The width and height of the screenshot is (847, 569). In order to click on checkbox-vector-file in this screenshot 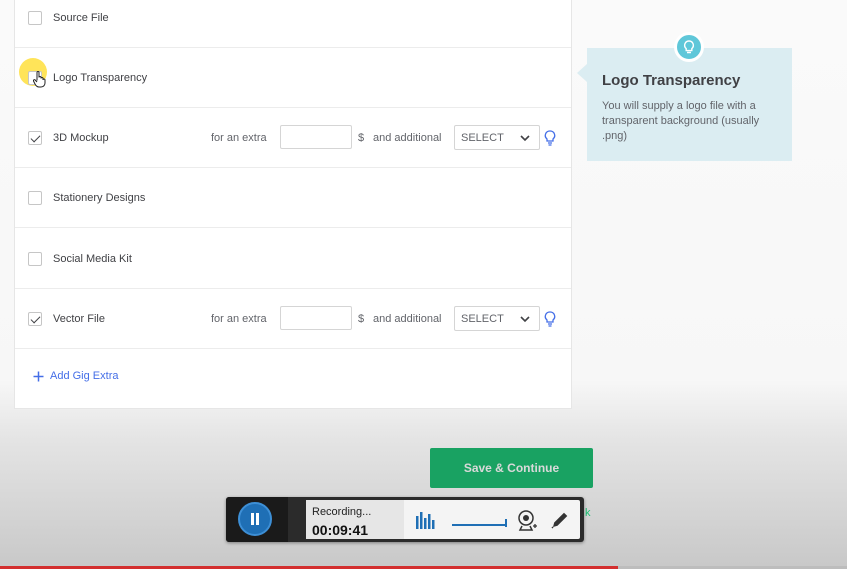, I will do `click(35, 319)`.